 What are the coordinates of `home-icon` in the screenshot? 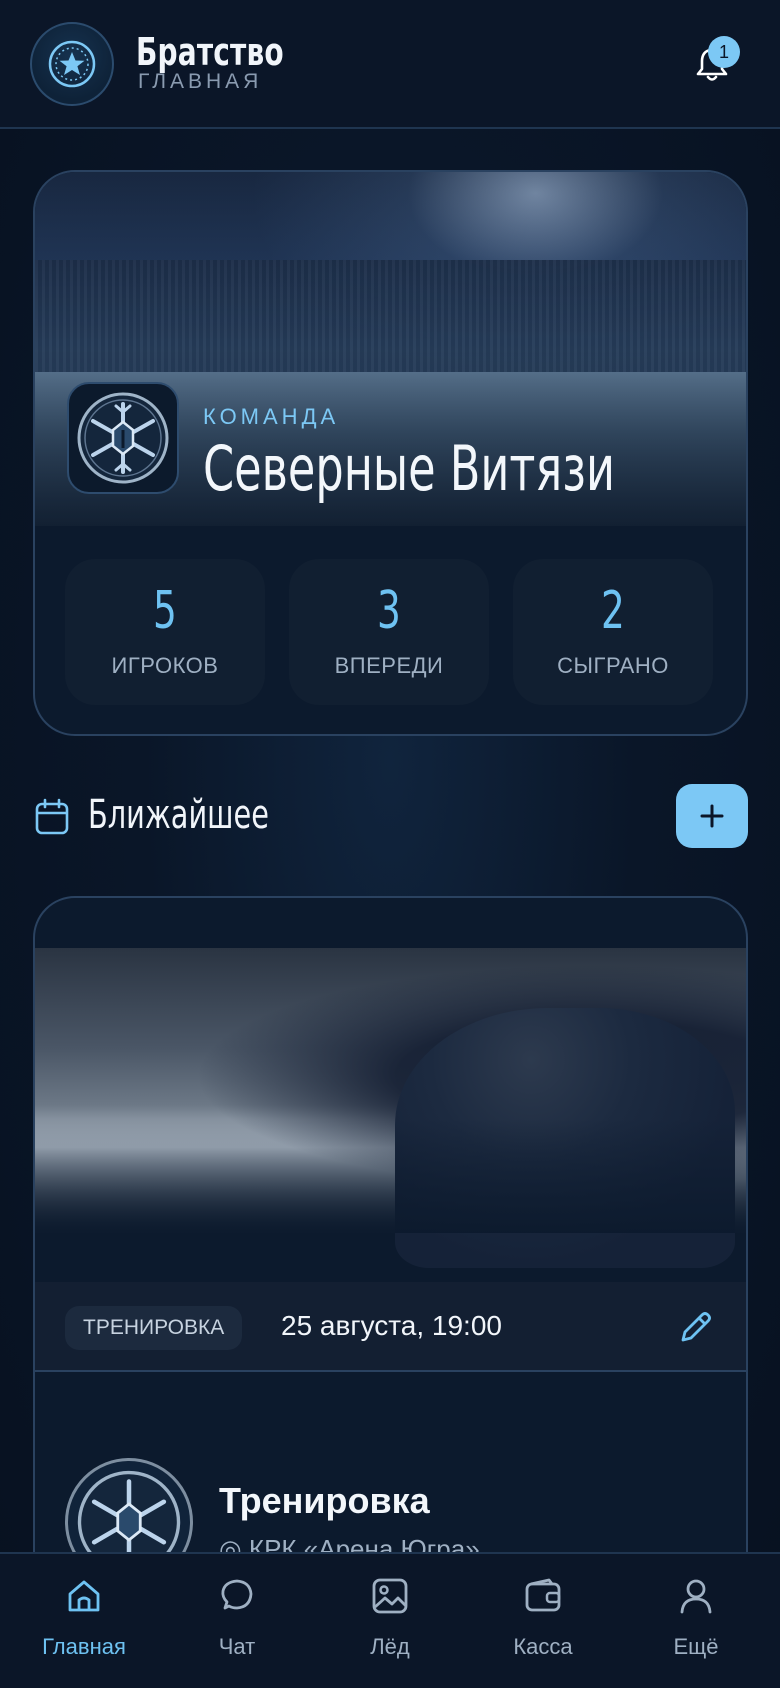 It's located at (84, 1596).